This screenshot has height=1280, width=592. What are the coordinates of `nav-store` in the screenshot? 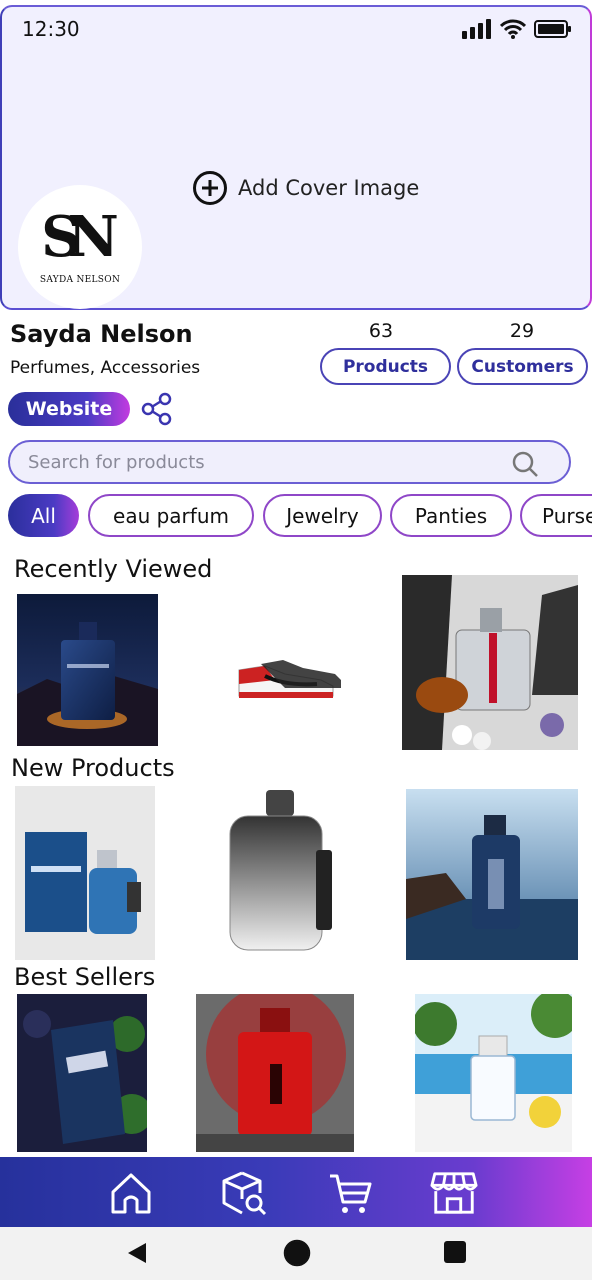 It's located at (454, 1193).